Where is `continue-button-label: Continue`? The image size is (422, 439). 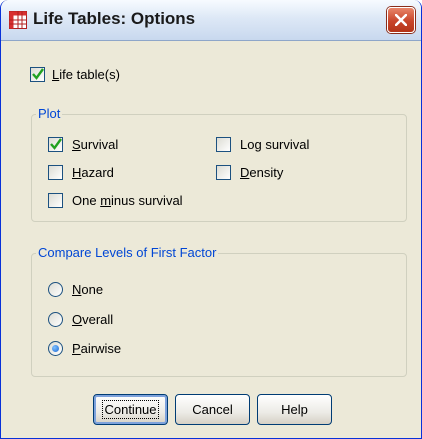
continue-button-label: Continue is located at coordinates (130, 409).